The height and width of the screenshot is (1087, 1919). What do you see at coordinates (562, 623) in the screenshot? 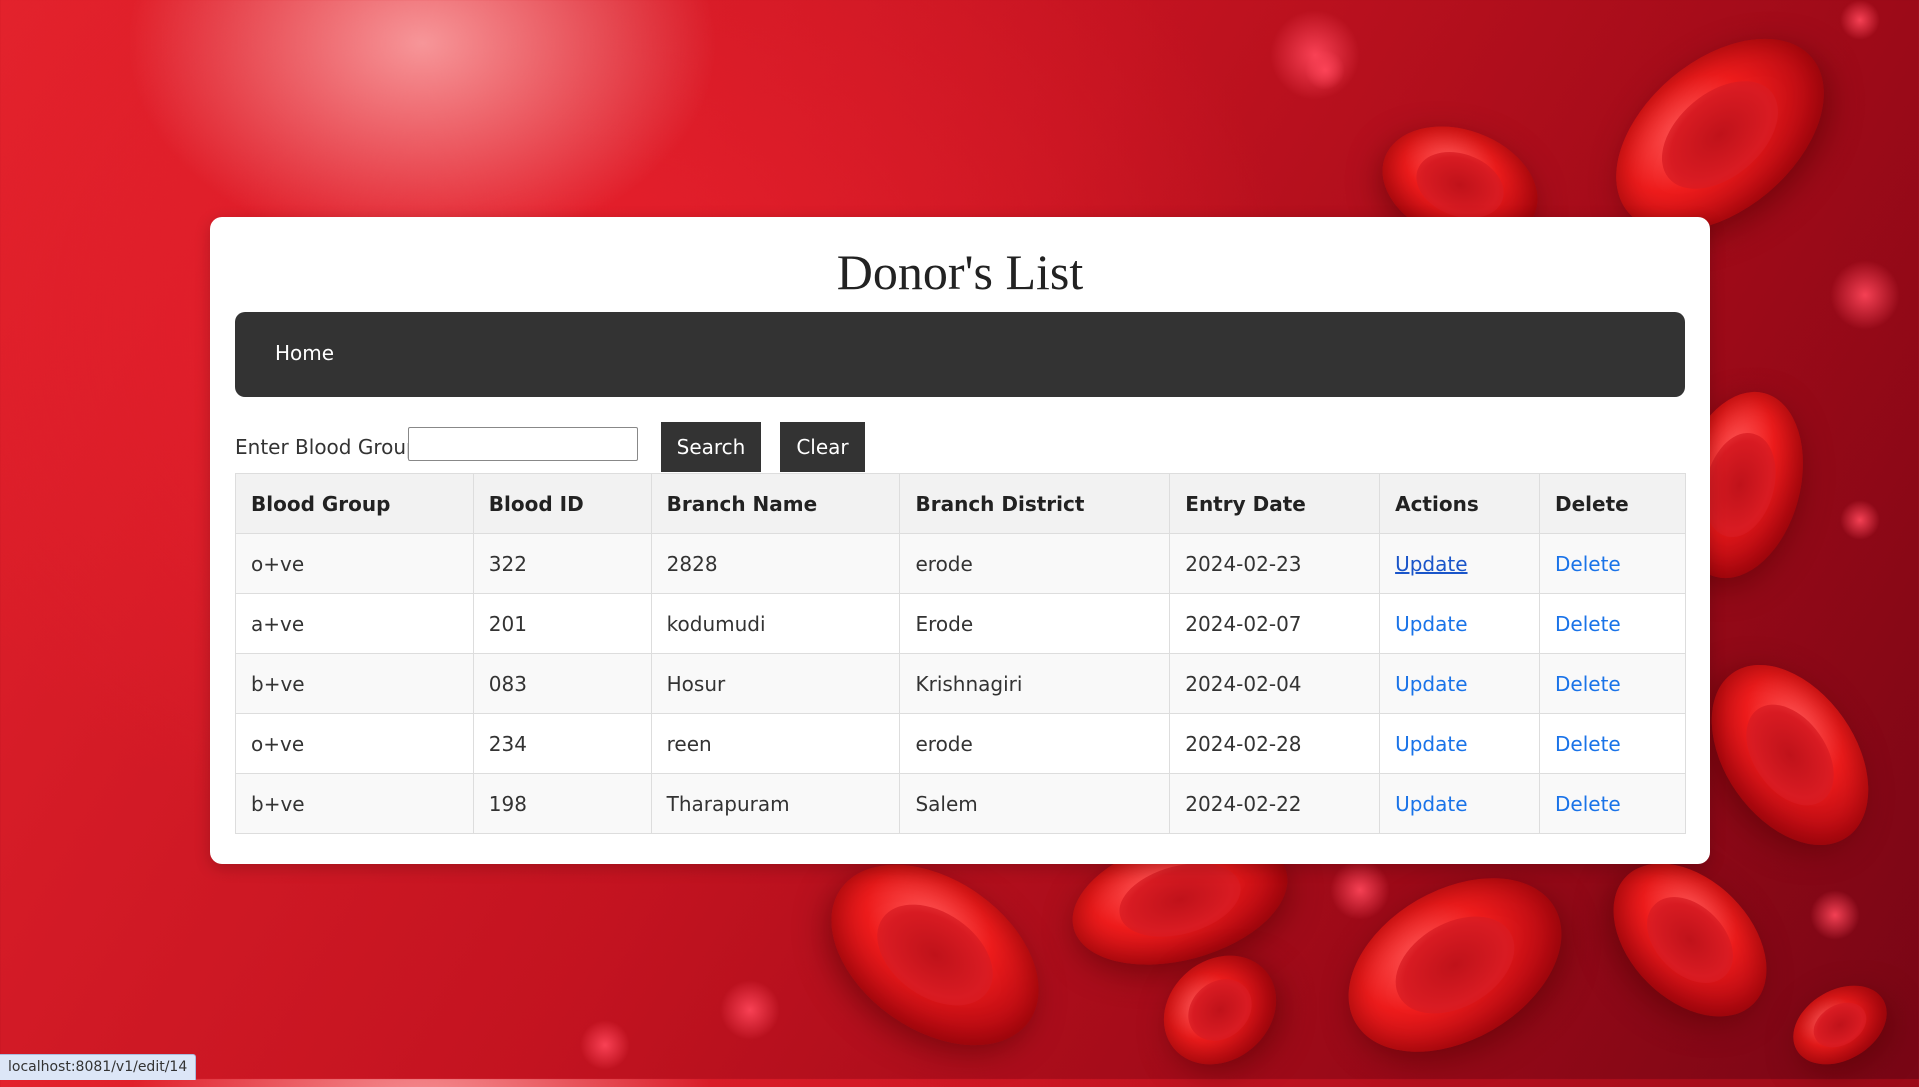
I see `blood-id-cell: 201` at bounding box center [562, 623].